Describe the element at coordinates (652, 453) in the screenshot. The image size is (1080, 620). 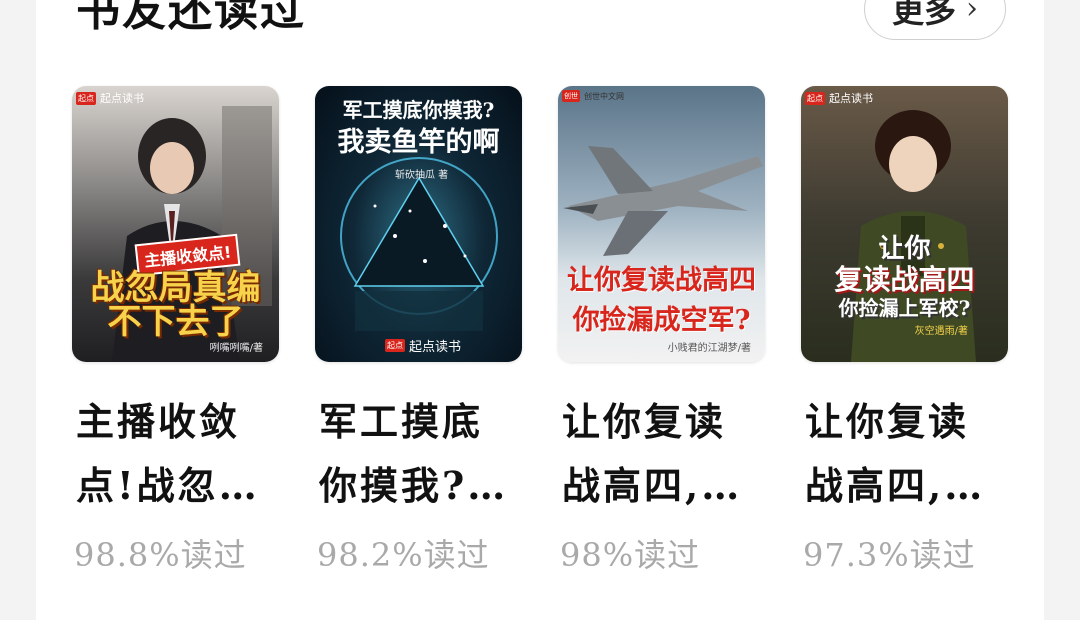
I see `book-title: 让你复读战高四,你捡漏成空军?` at that location.